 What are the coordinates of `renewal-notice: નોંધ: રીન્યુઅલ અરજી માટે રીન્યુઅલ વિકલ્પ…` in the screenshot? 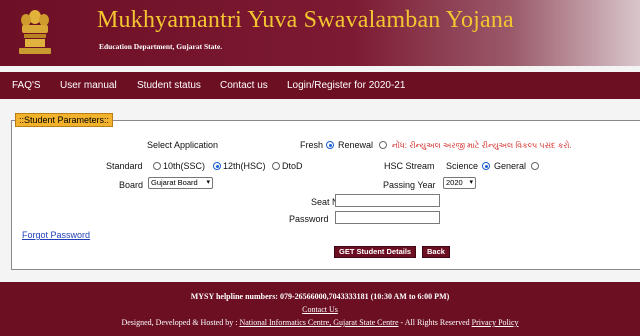 It's located at (482, 145).